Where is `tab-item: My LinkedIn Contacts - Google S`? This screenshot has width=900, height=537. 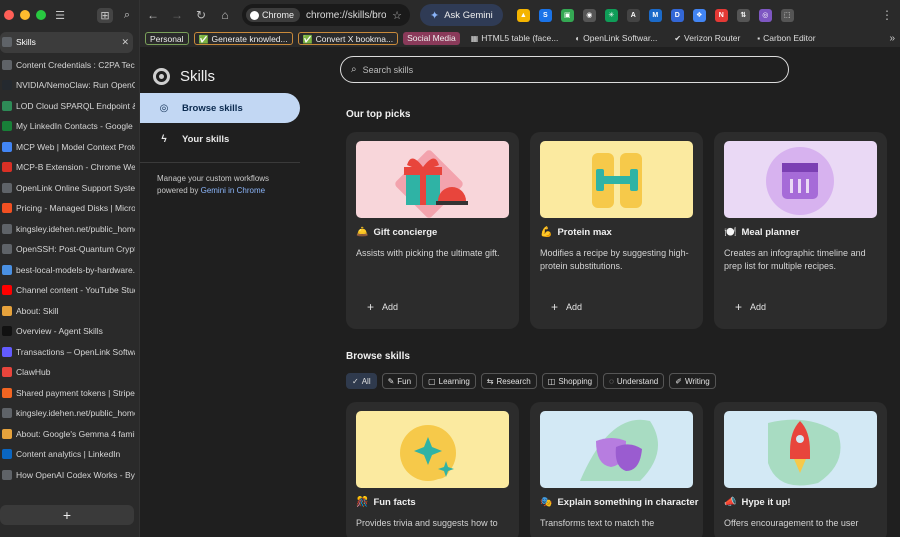
tab-item: My LinkedIn Contacts - Google S is located at coordinates (69, 126).